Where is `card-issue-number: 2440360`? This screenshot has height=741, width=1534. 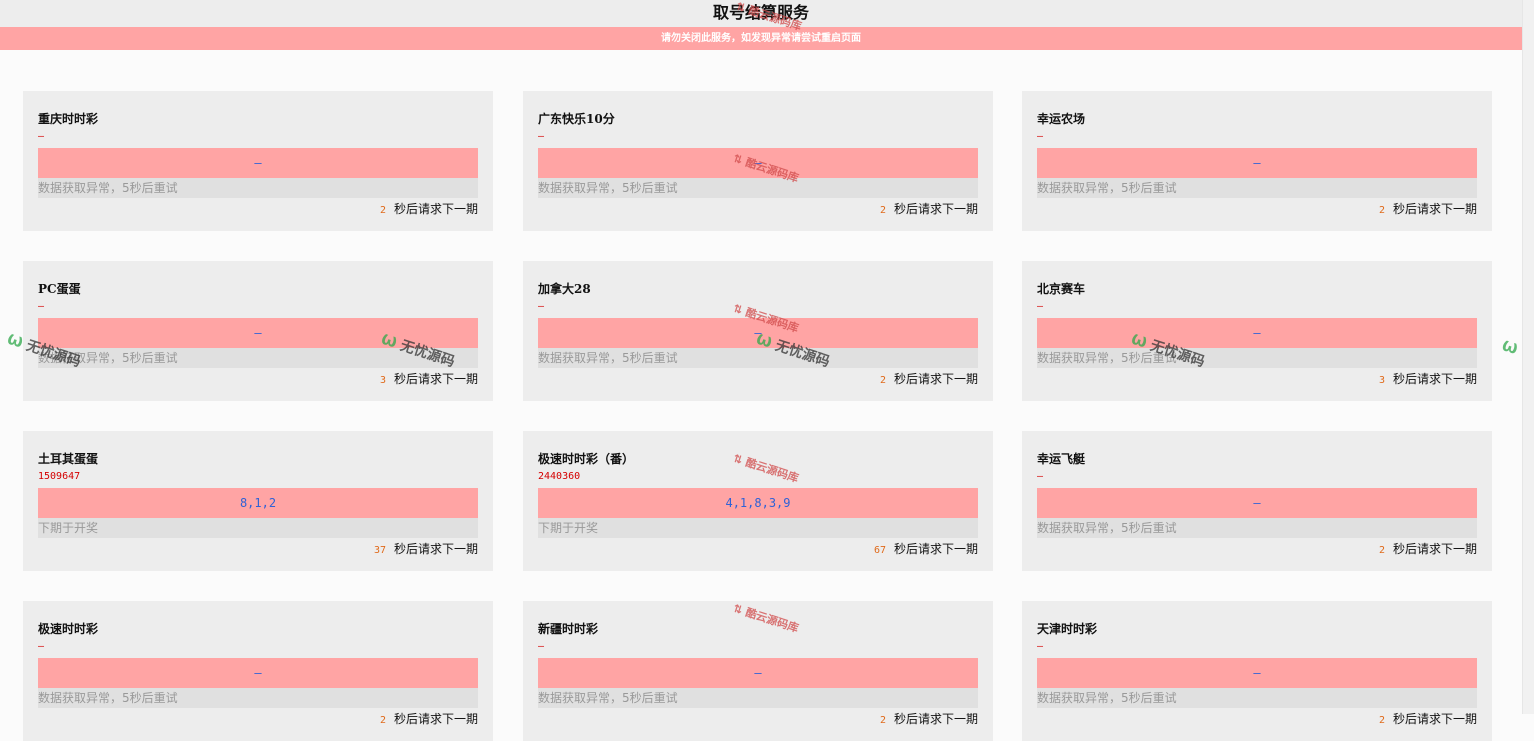 card-issue-number: 2440360 is located at coordinates (559, 476).